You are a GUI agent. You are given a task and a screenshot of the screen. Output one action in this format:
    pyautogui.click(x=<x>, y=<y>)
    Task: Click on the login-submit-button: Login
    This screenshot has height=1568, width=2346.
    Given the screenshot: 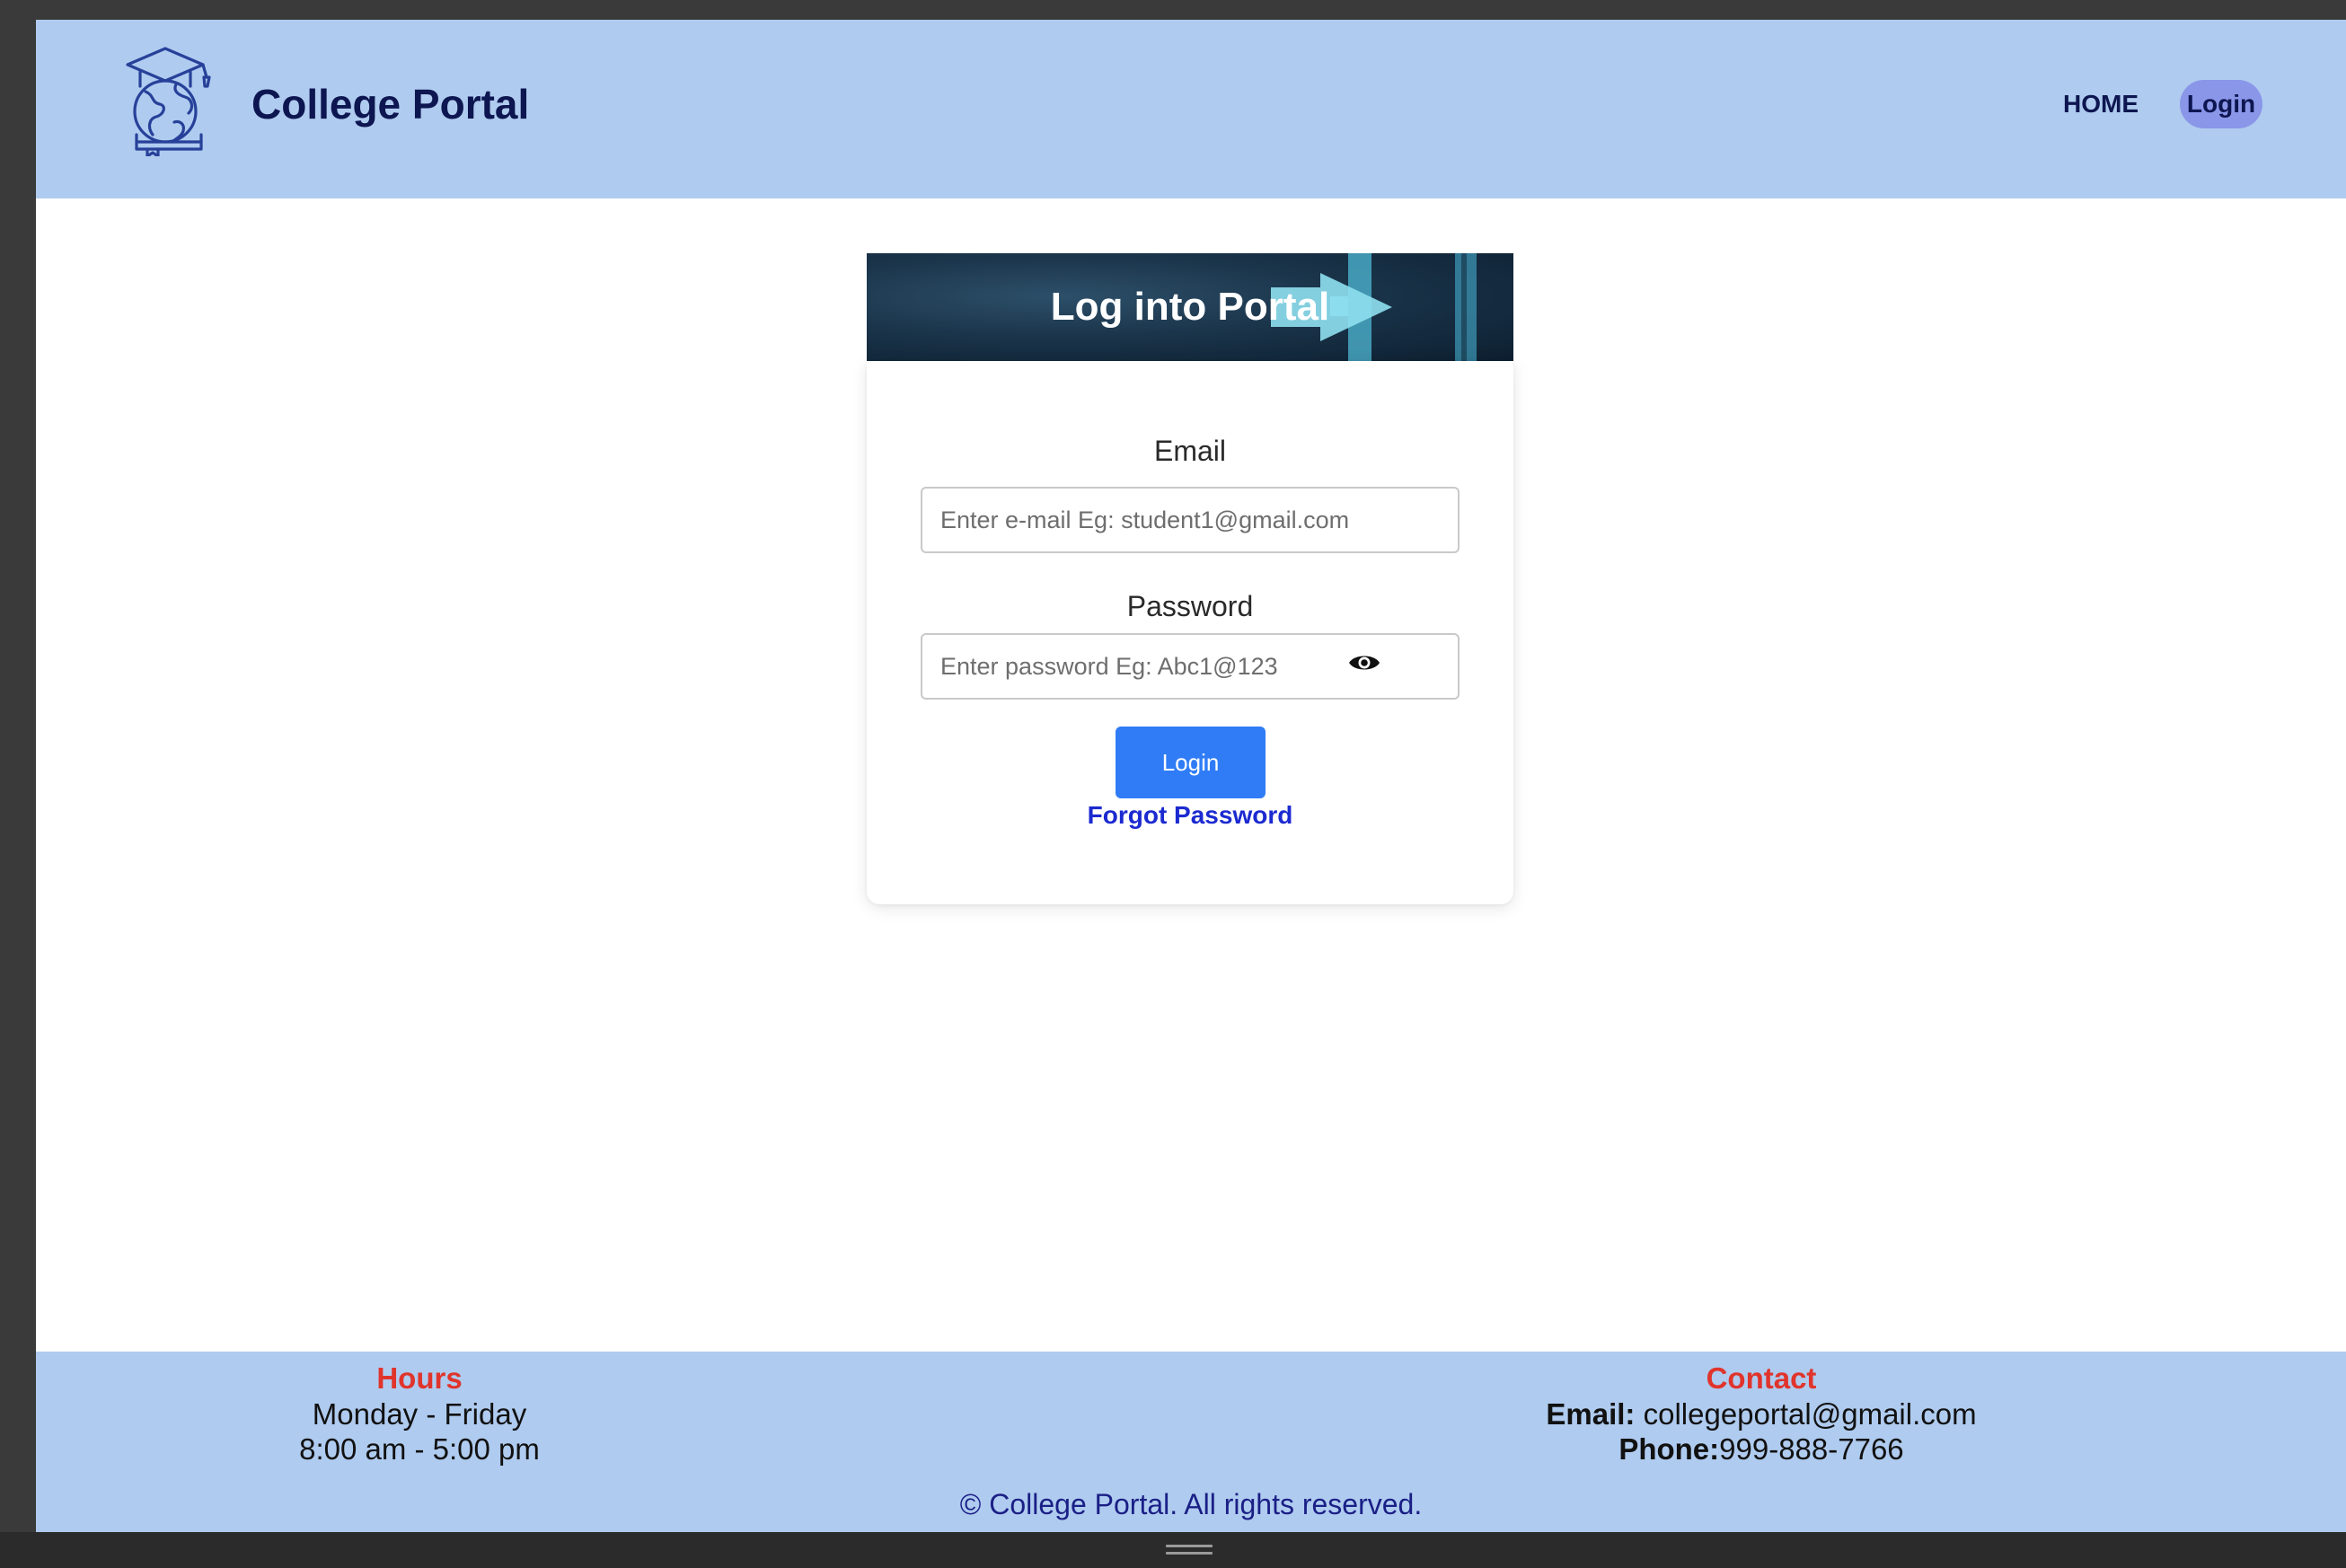 What is the action you would take?
    pyautogui.click(x=1191, y=762)
    